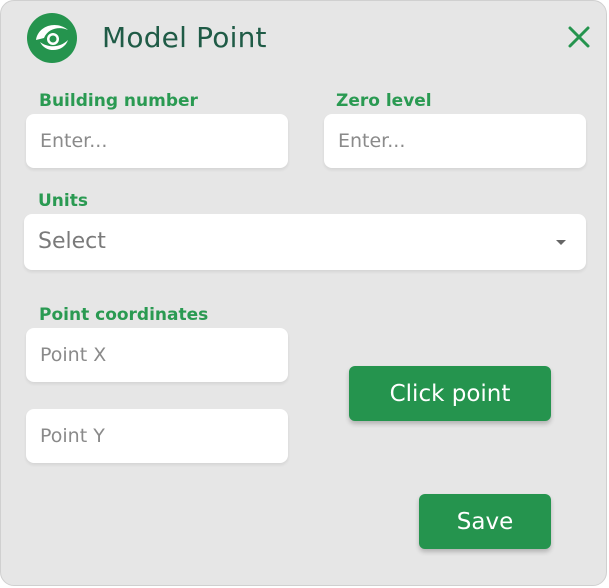  I want to click on zero-level-input, so click(455, 141).